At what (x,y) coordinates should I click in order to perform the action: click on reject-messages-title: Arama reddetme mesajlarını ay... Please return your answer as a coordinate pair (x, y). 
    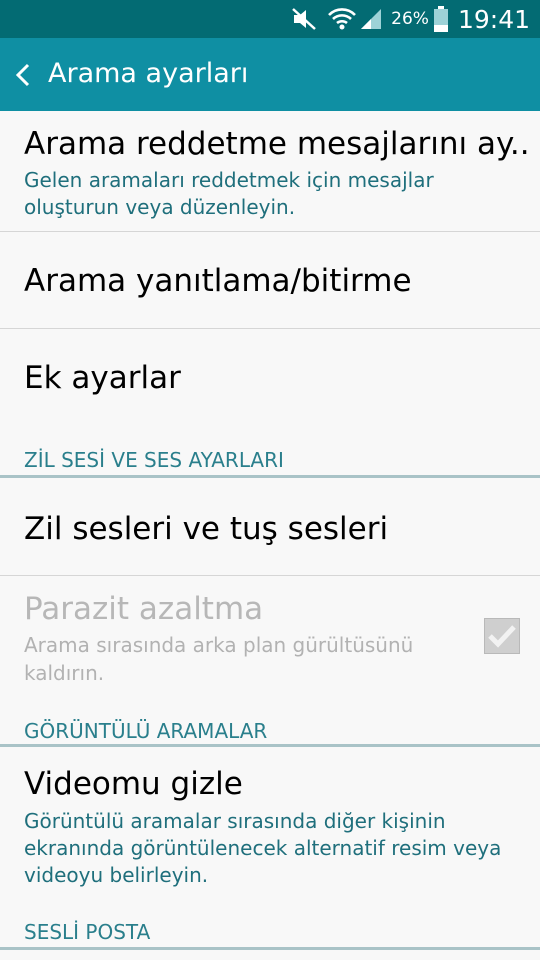
    Looking at the image, I should click on (277, 144).